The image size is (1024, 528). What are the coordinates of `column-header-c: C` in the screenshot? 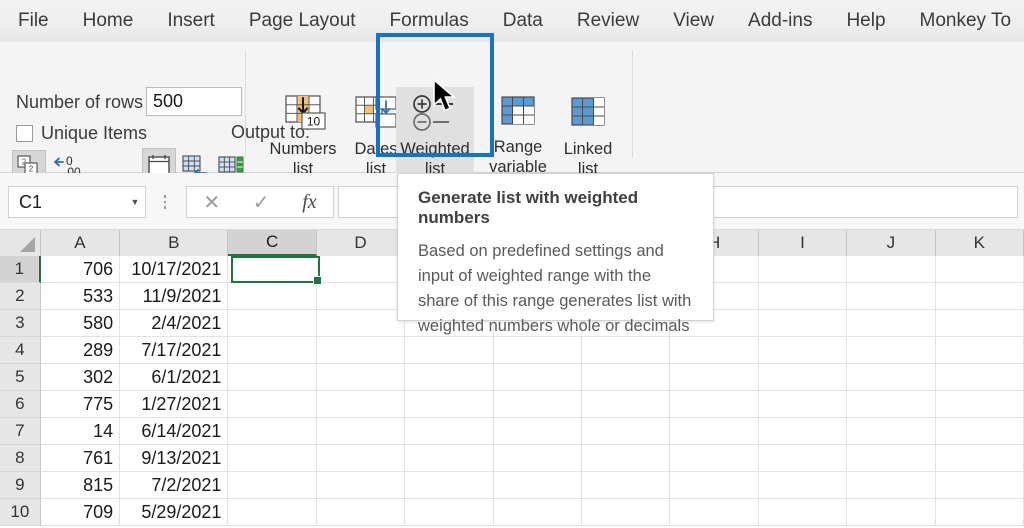 It's located at (272, 243).